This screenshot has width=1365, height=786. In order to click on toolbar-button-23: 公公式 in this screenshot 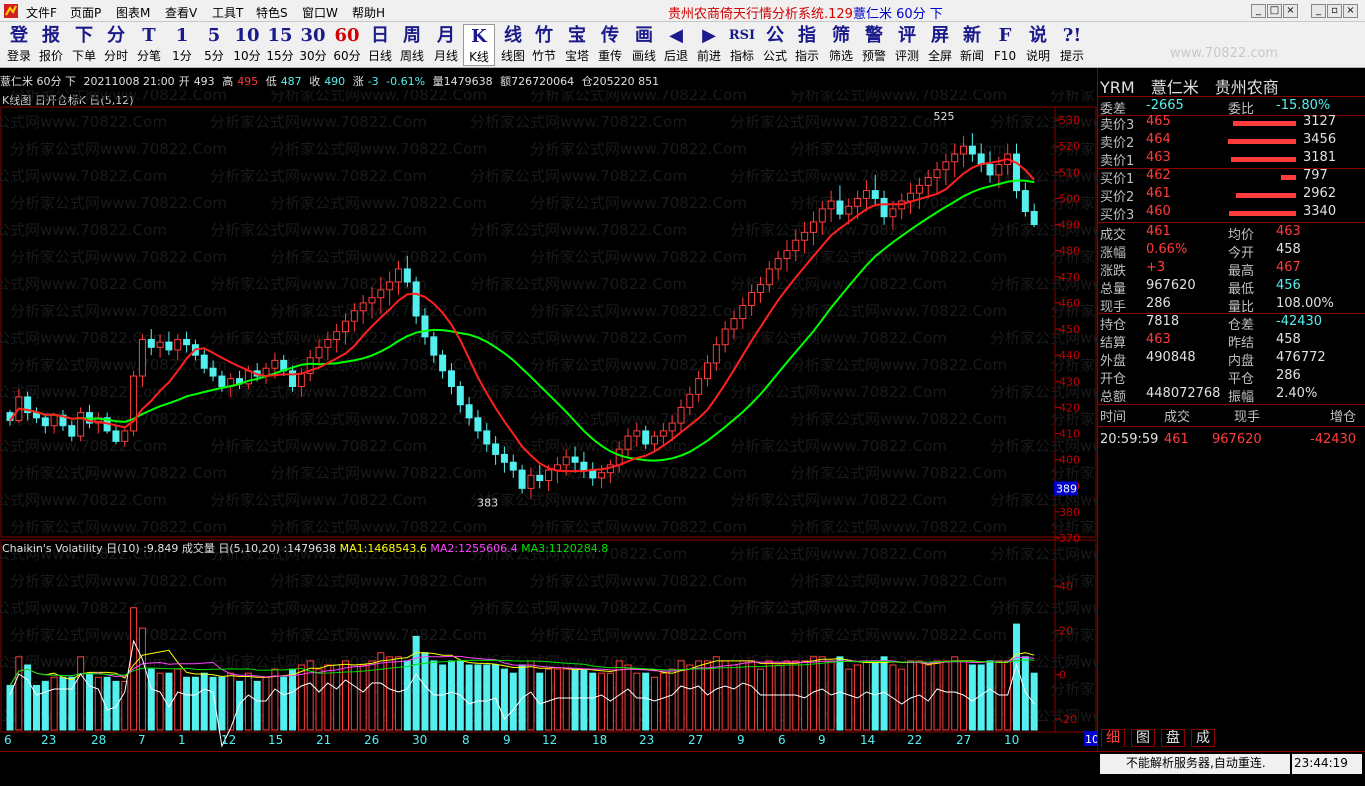, I will do `click(775, 45)`.